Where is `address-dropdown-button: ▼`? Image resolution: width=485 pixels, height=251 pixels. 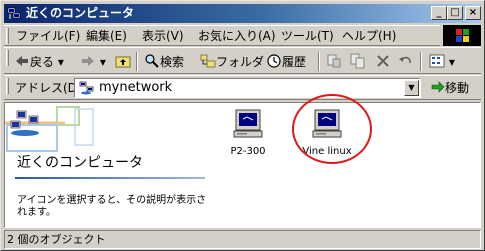 address-dropdown-button: ▼ is located at coordinates (411, 88).